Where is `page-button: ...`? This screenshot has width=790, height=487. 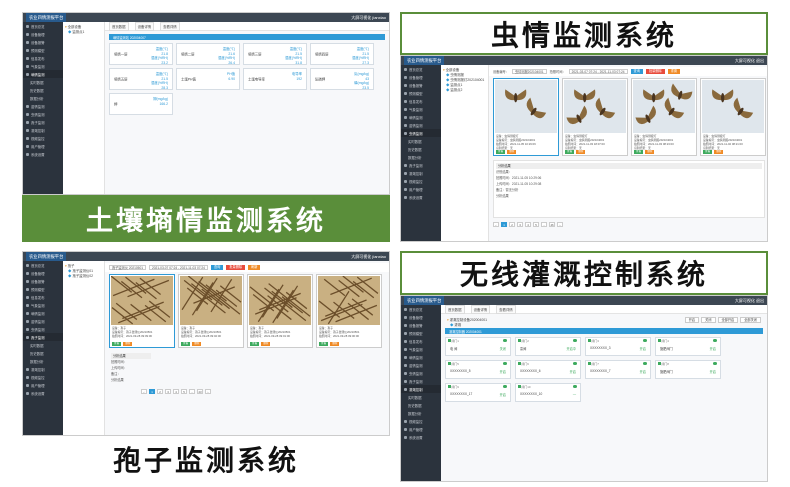 page-button: ... is located at coordinates (544, 224).